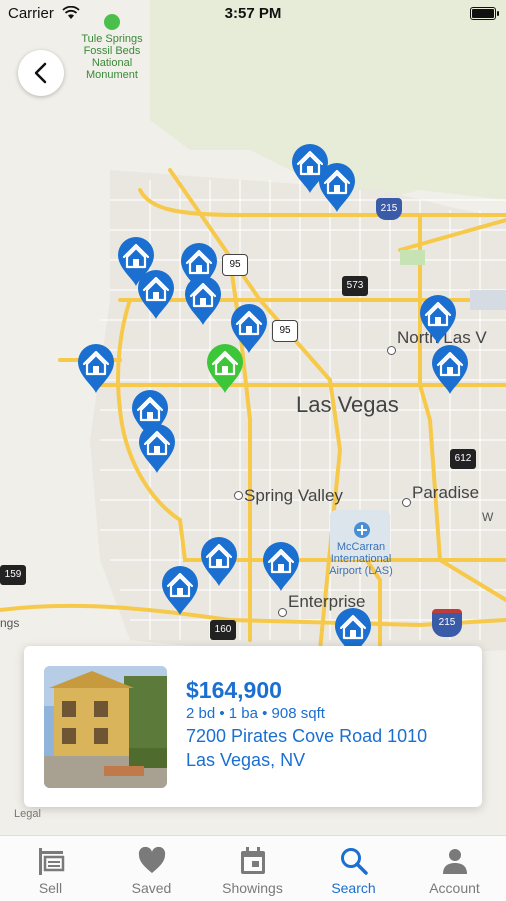 This screenshot has width=506, height=901. I want to click on person-icon, so click(455, 861).